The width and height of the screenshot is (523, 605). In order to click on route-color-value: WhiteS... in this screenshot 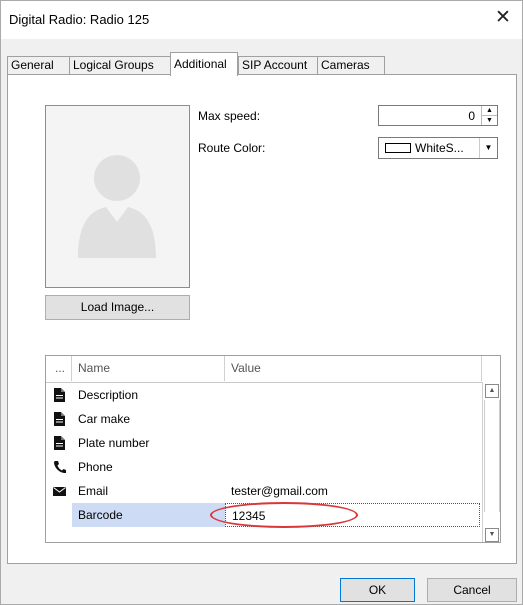, I will do `click(439, 148)`.